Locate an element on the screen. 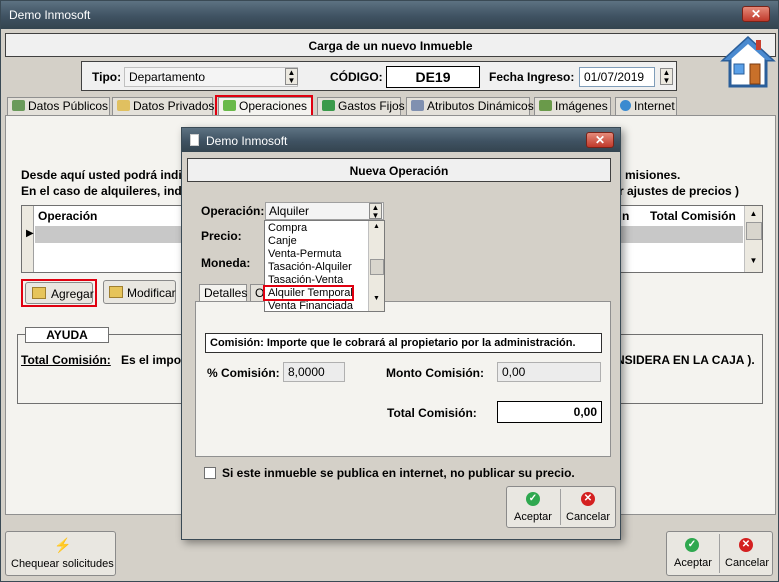 The width and height of the screenshot is (779, 582). tab-datos-publicos: Datos Públicos is located at coordinates (58, 106).